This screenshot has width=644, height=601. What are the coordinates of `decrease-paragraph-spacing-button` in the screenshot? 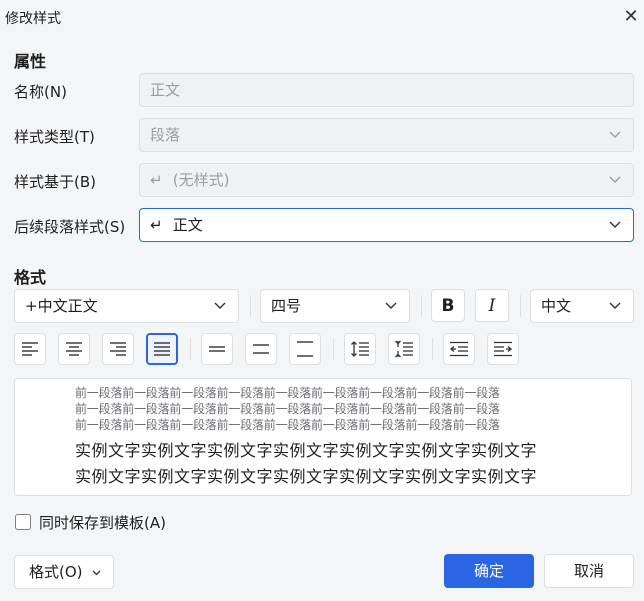 It's located at (404, 349).